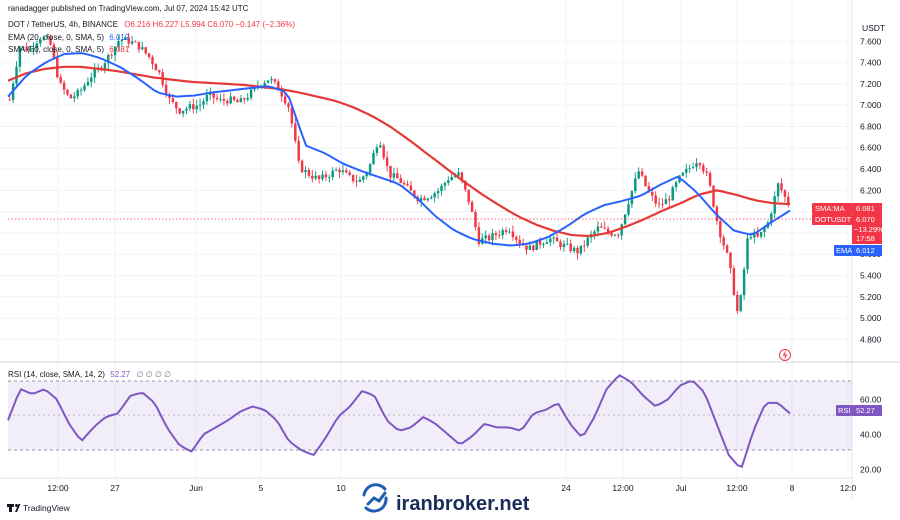 The height and width of the screenshot is (520, 900). I want to click on symbol-name: DOT / TetherUS, 4h, BINANCE, so click(63, 24).